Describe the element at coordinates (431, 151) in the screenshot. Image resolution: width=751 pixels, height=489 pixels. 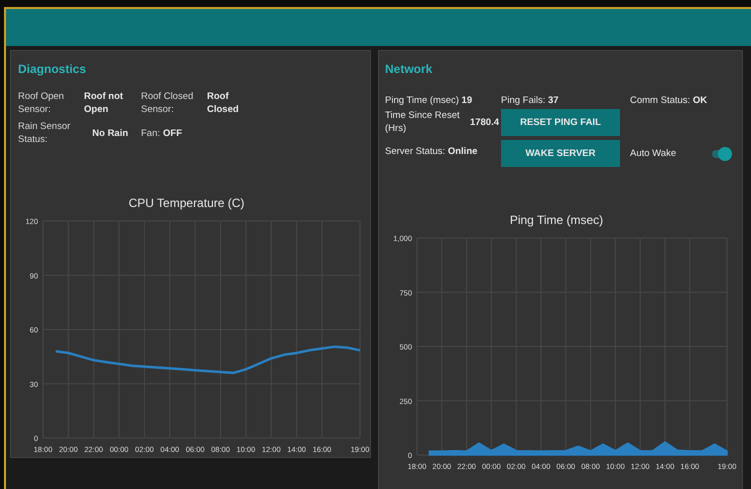
I see `server-status-text: Server Status: Online` at that location.